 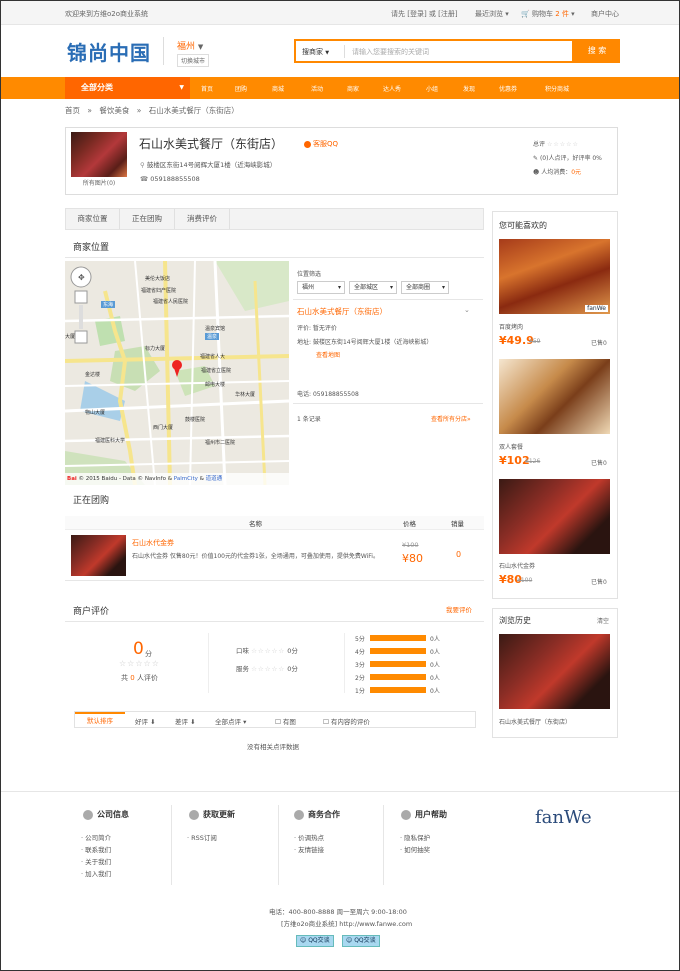 What do you see at coordinates (597, 51) in the screenshot?
I see `search-button: 搜 索` at bounding box center [597, 51].